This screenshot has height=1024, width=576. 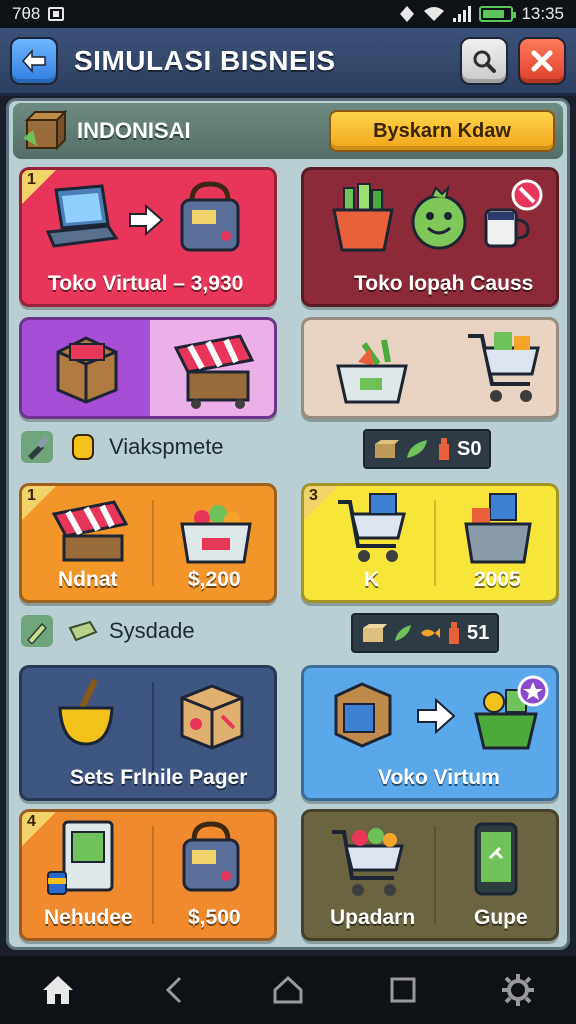 I want to click on produce-bin-icon, so click(x=372, y=371).